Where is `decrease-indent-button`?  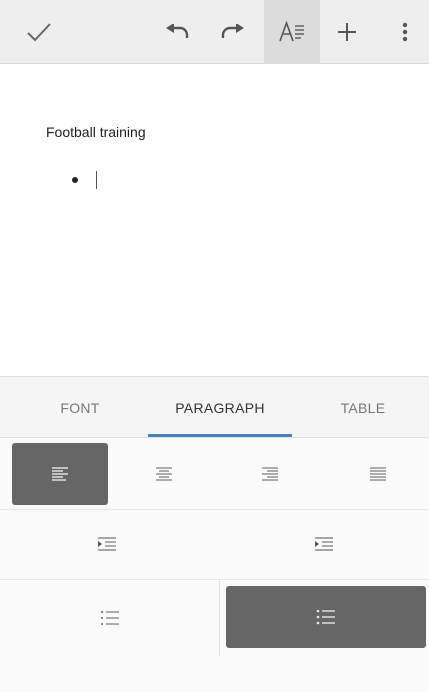 decrease-indent-button is located at coordinates (107, 545).